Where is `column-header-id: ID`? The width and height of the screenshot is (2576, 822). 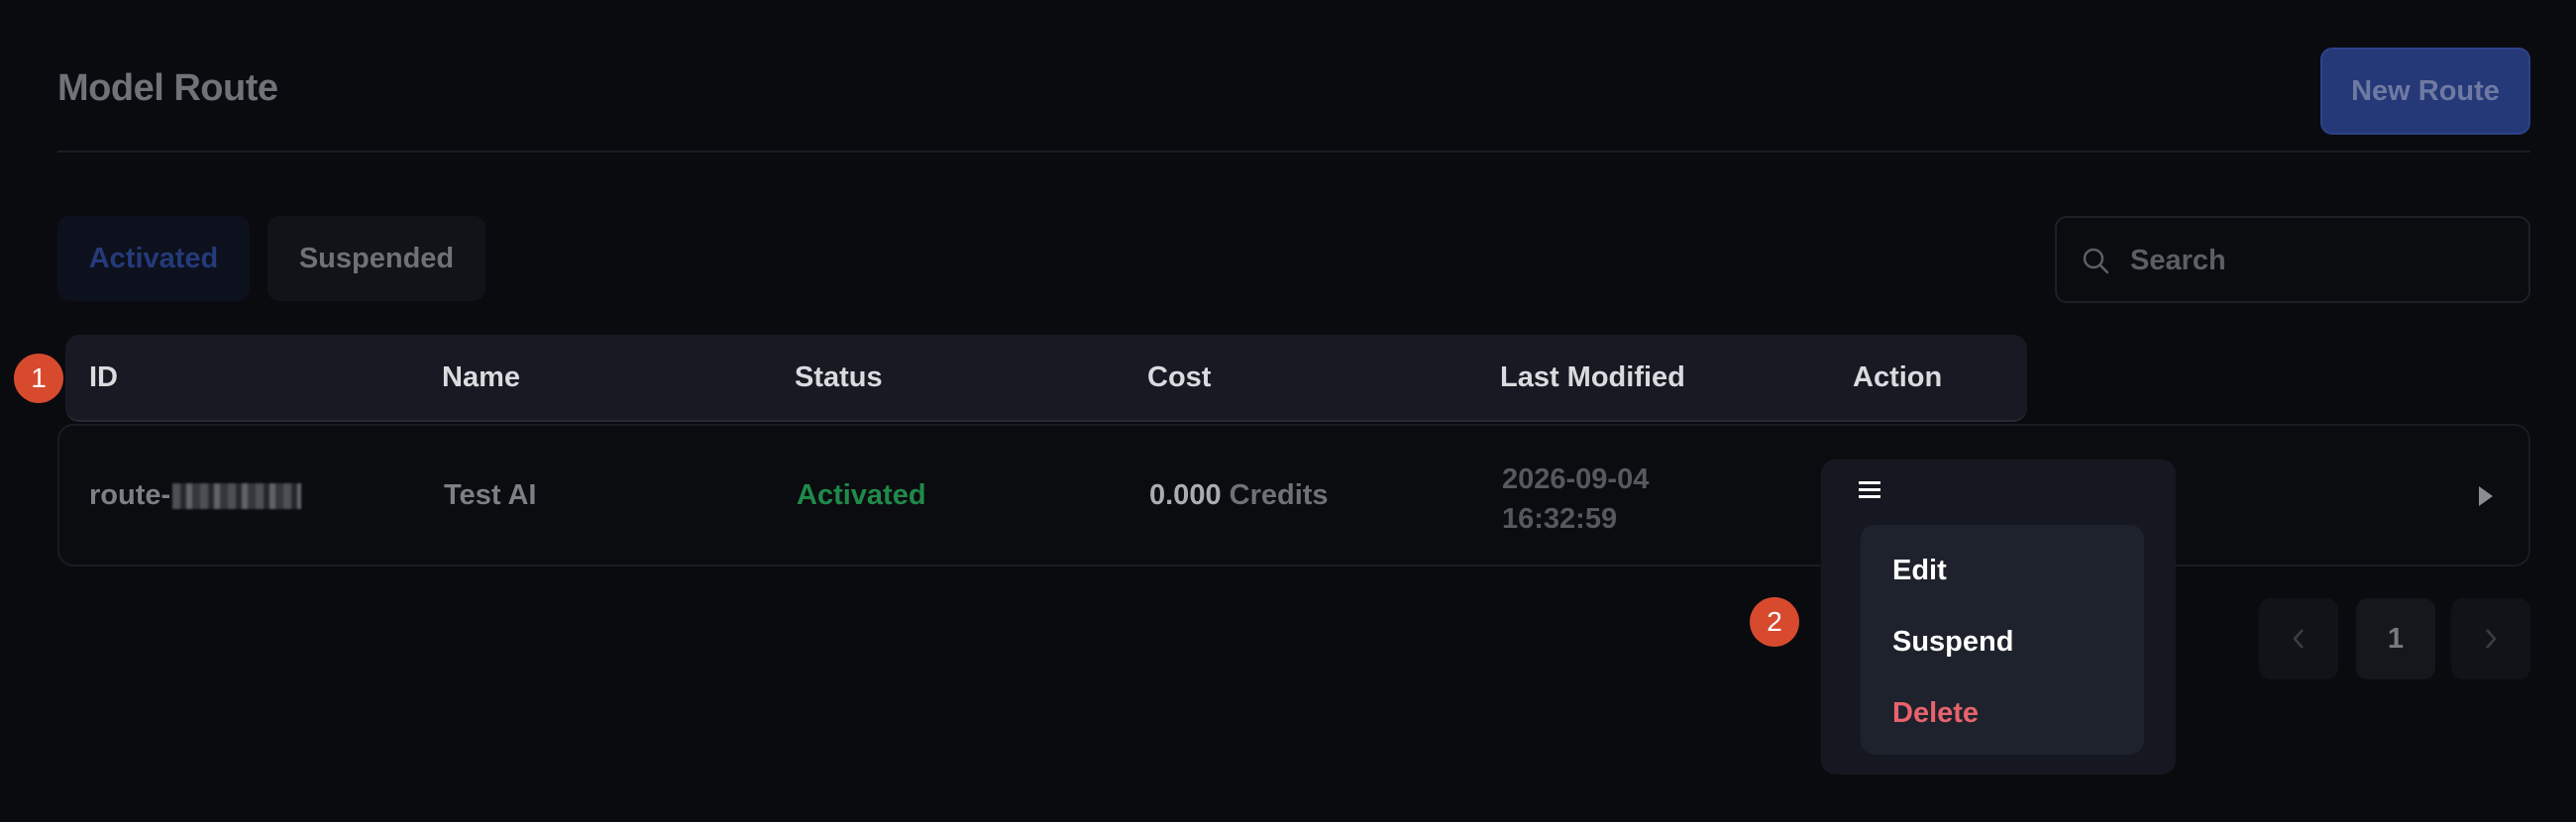 column-header-id: ID is located at coordinates (103, 377).